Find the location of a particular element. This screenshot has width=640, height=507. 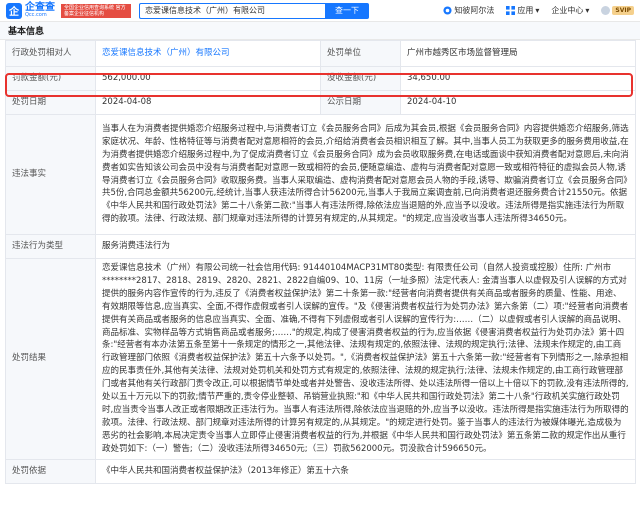

zhipo-icon is located at coordinates (447, 10).